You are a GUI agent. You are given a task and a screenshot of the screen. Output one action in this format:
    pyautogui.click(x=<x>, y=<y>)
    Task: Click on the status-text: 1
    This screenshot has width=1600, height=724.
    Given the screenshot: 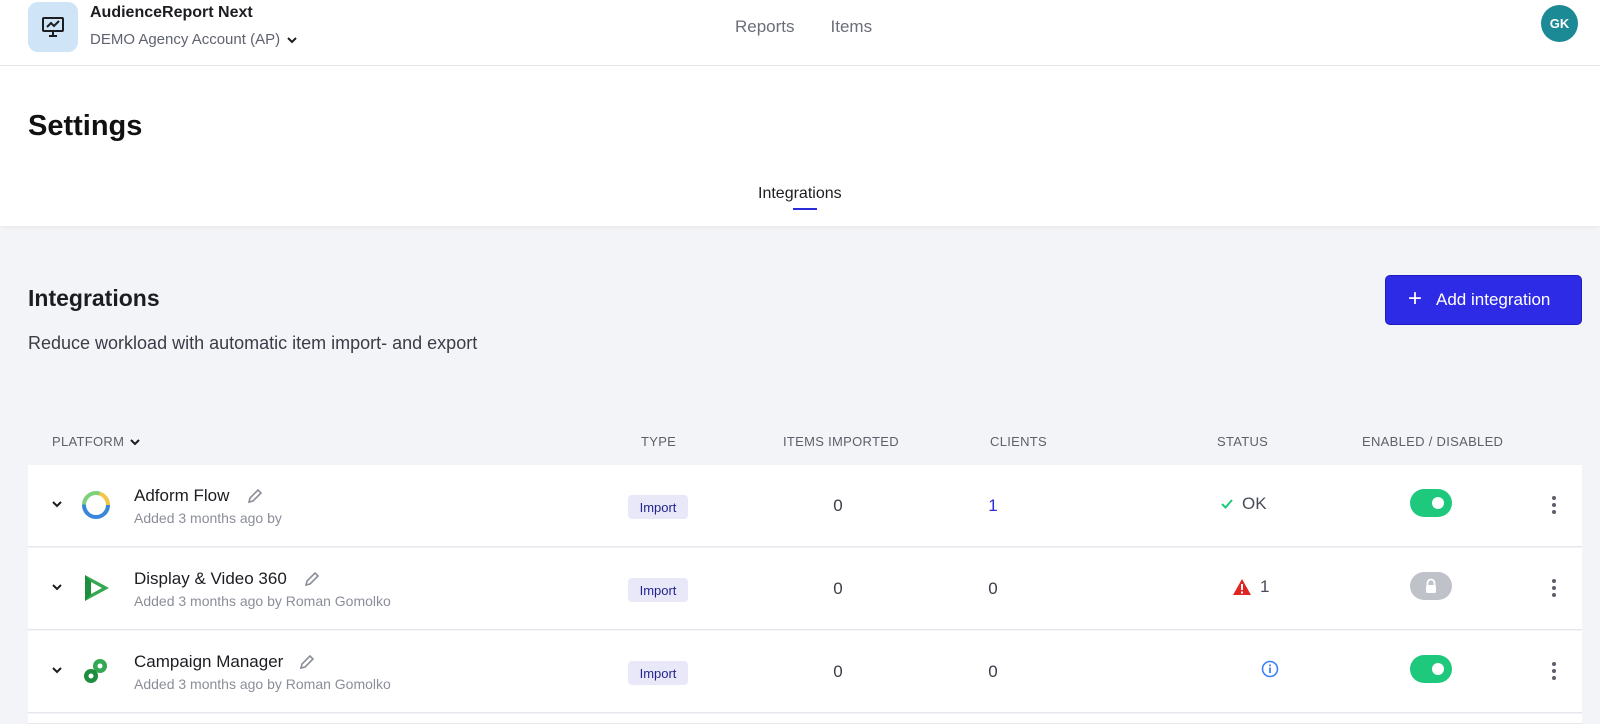 What is the action you would take?
    pyautogui.click(x=1265, y=586)
    